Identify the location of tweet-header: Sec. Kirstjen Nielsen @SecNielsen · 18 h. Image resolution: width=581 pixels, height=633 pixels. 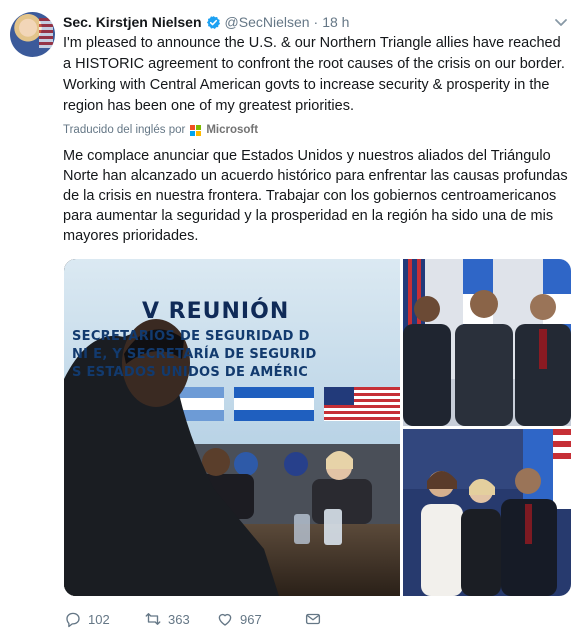
(206, 22).